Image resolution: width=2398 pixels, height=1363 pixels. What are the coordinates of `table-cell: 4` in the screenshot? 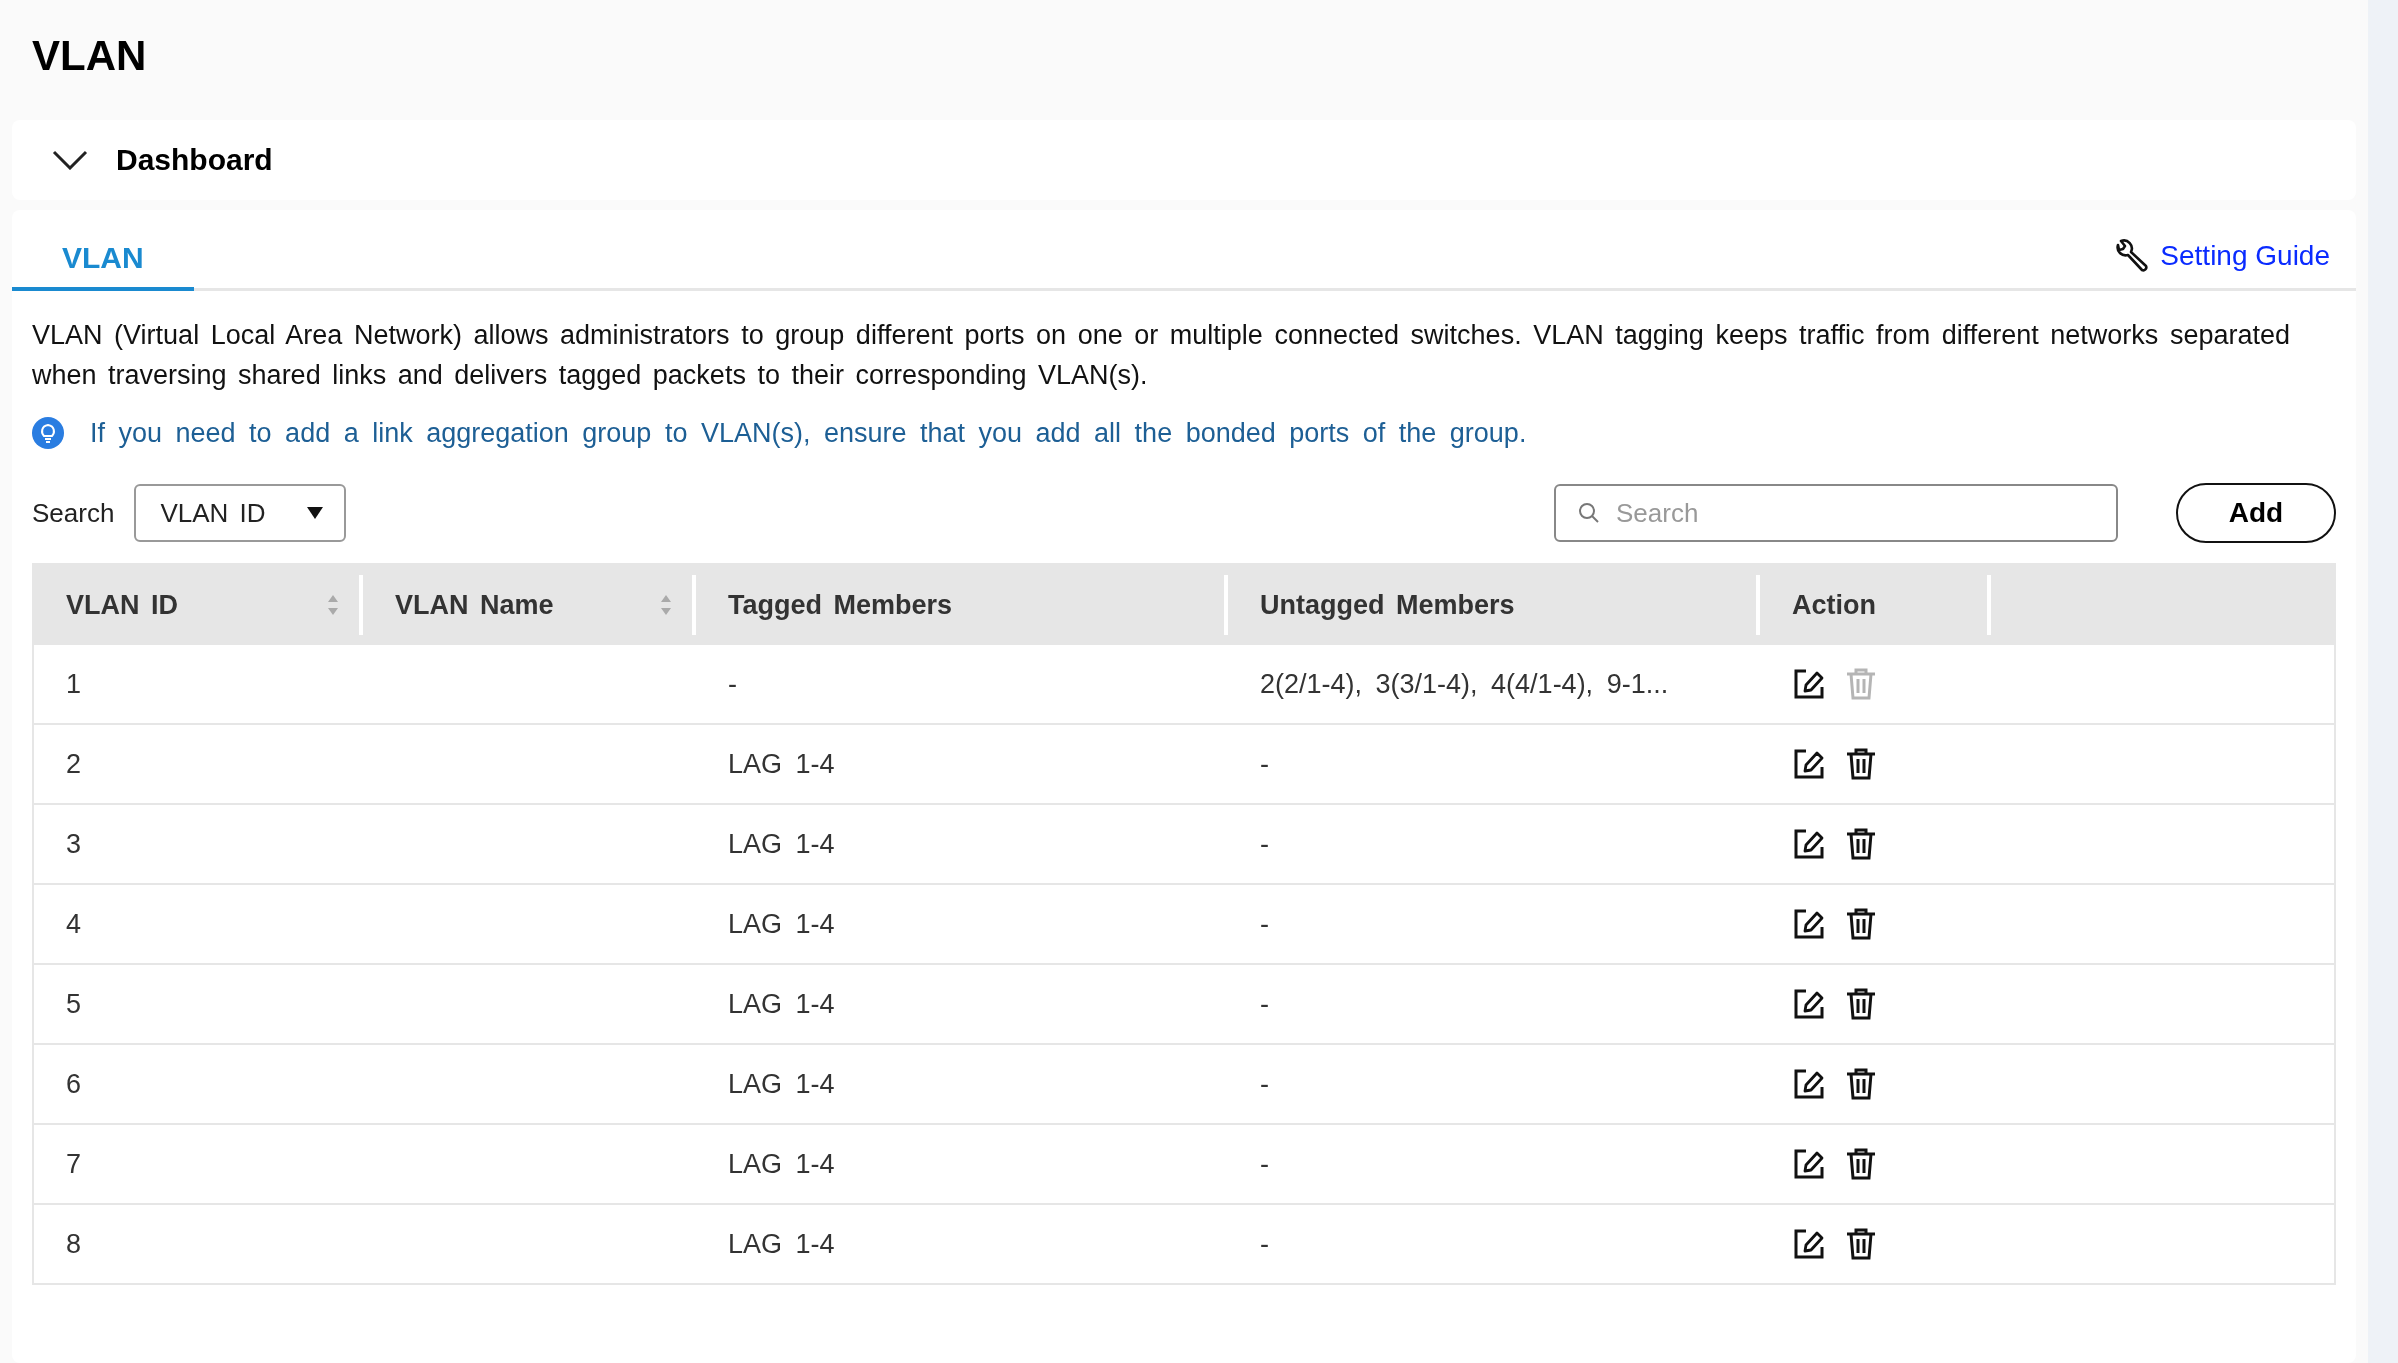 It's located at (198, 924).